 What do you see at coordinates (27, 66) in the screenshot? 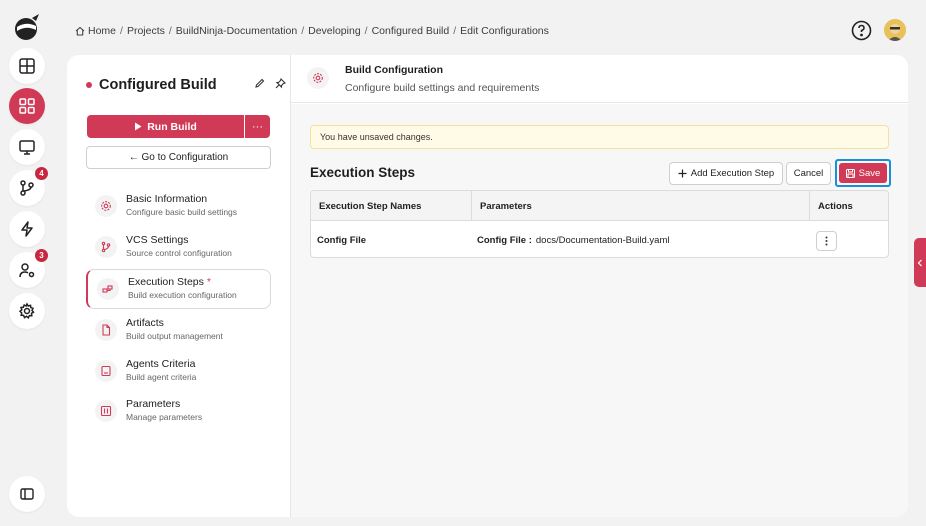
I see `dashboard-icon` at bounding box center [27, 66].